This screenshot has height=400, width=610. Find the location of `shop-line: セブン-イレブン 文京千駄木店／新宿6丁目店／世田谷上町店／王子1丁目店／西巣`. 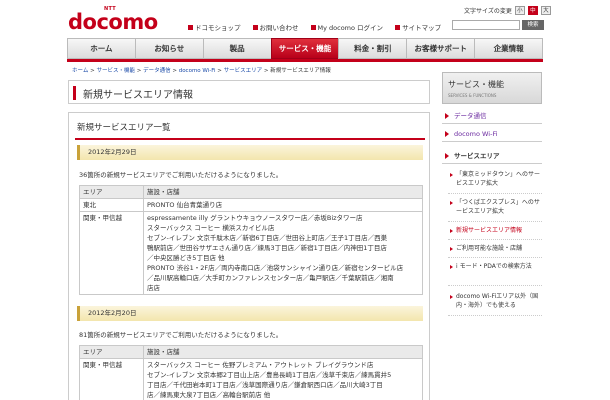

shop-line: セブン-イレブン 文京千駄木店／新宿6丁目店／世田谷上町店／王子1丁目店／西巣 is located at coordinates (267, 238).